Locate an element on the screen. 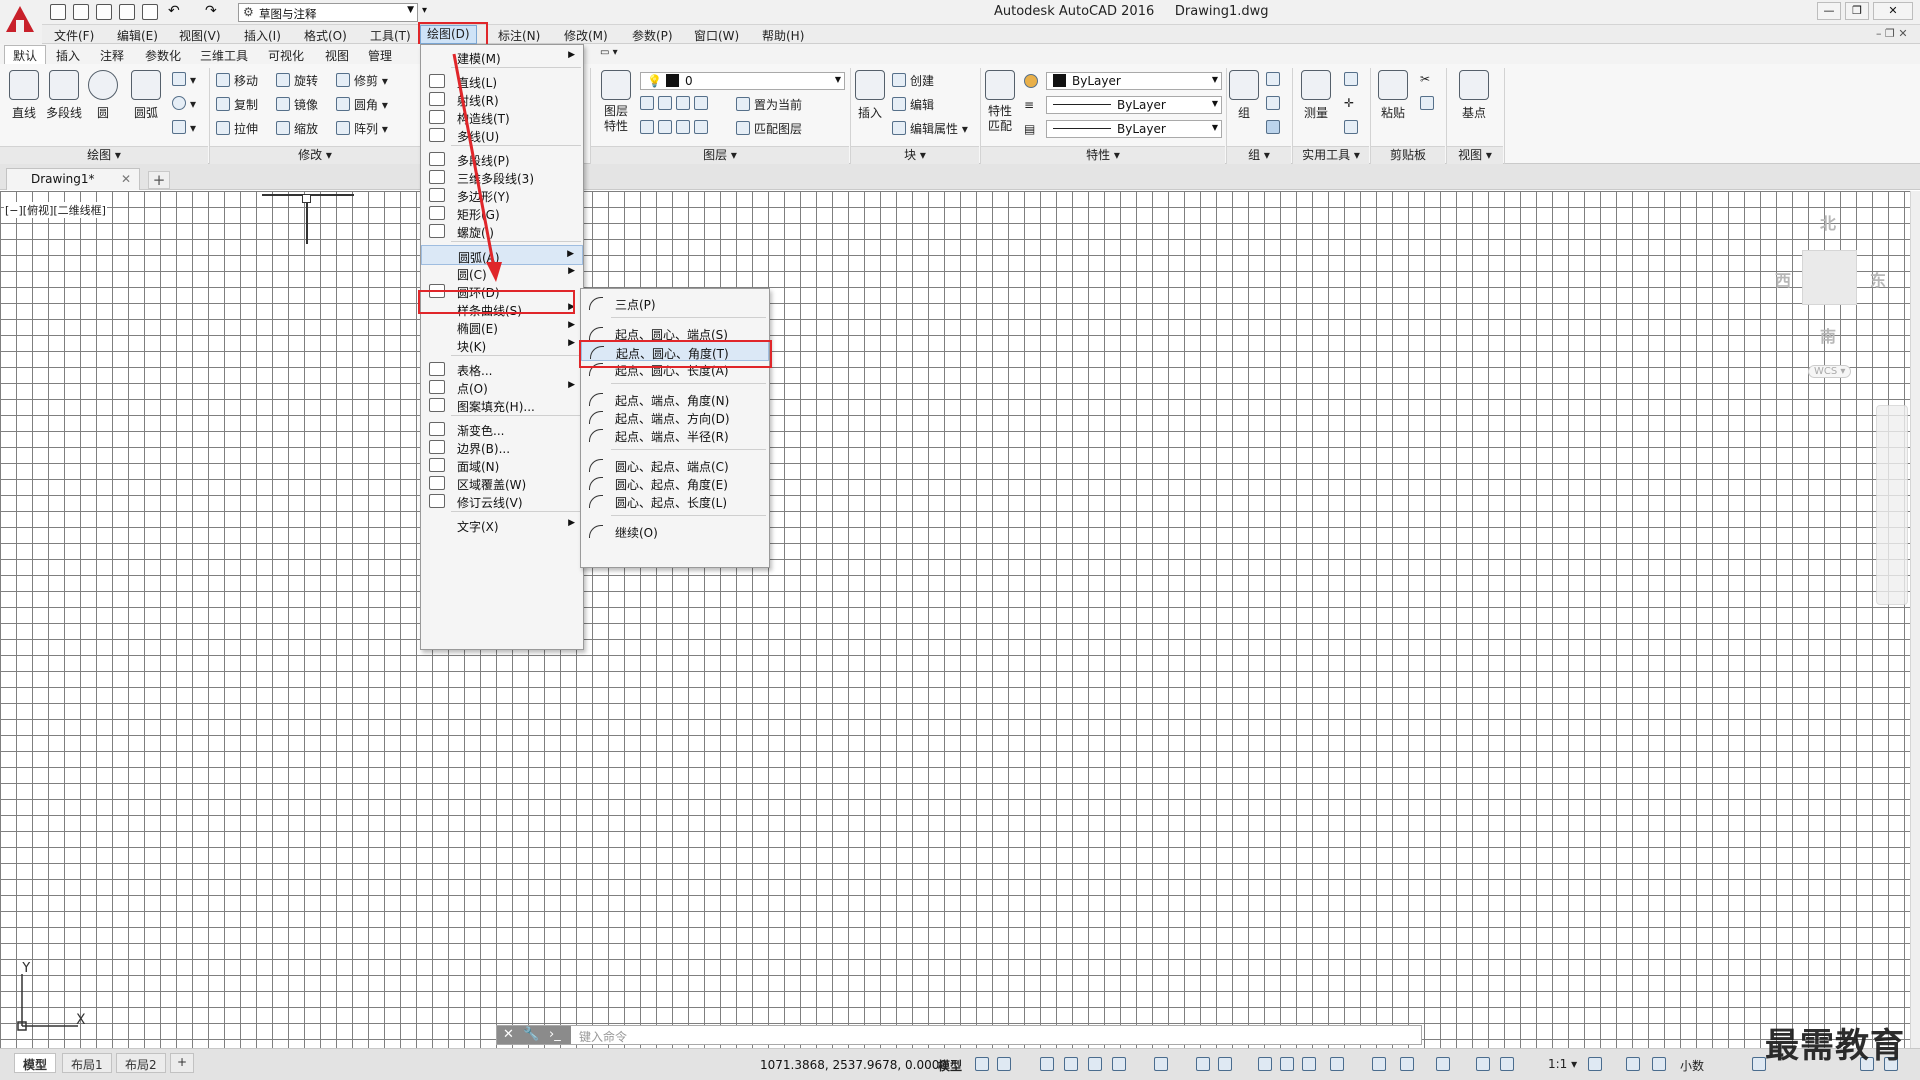 Image resolution: width=1920 pixels, height=1080 pixels. tab-insert: 插入 is located at coordinates (68, 55).